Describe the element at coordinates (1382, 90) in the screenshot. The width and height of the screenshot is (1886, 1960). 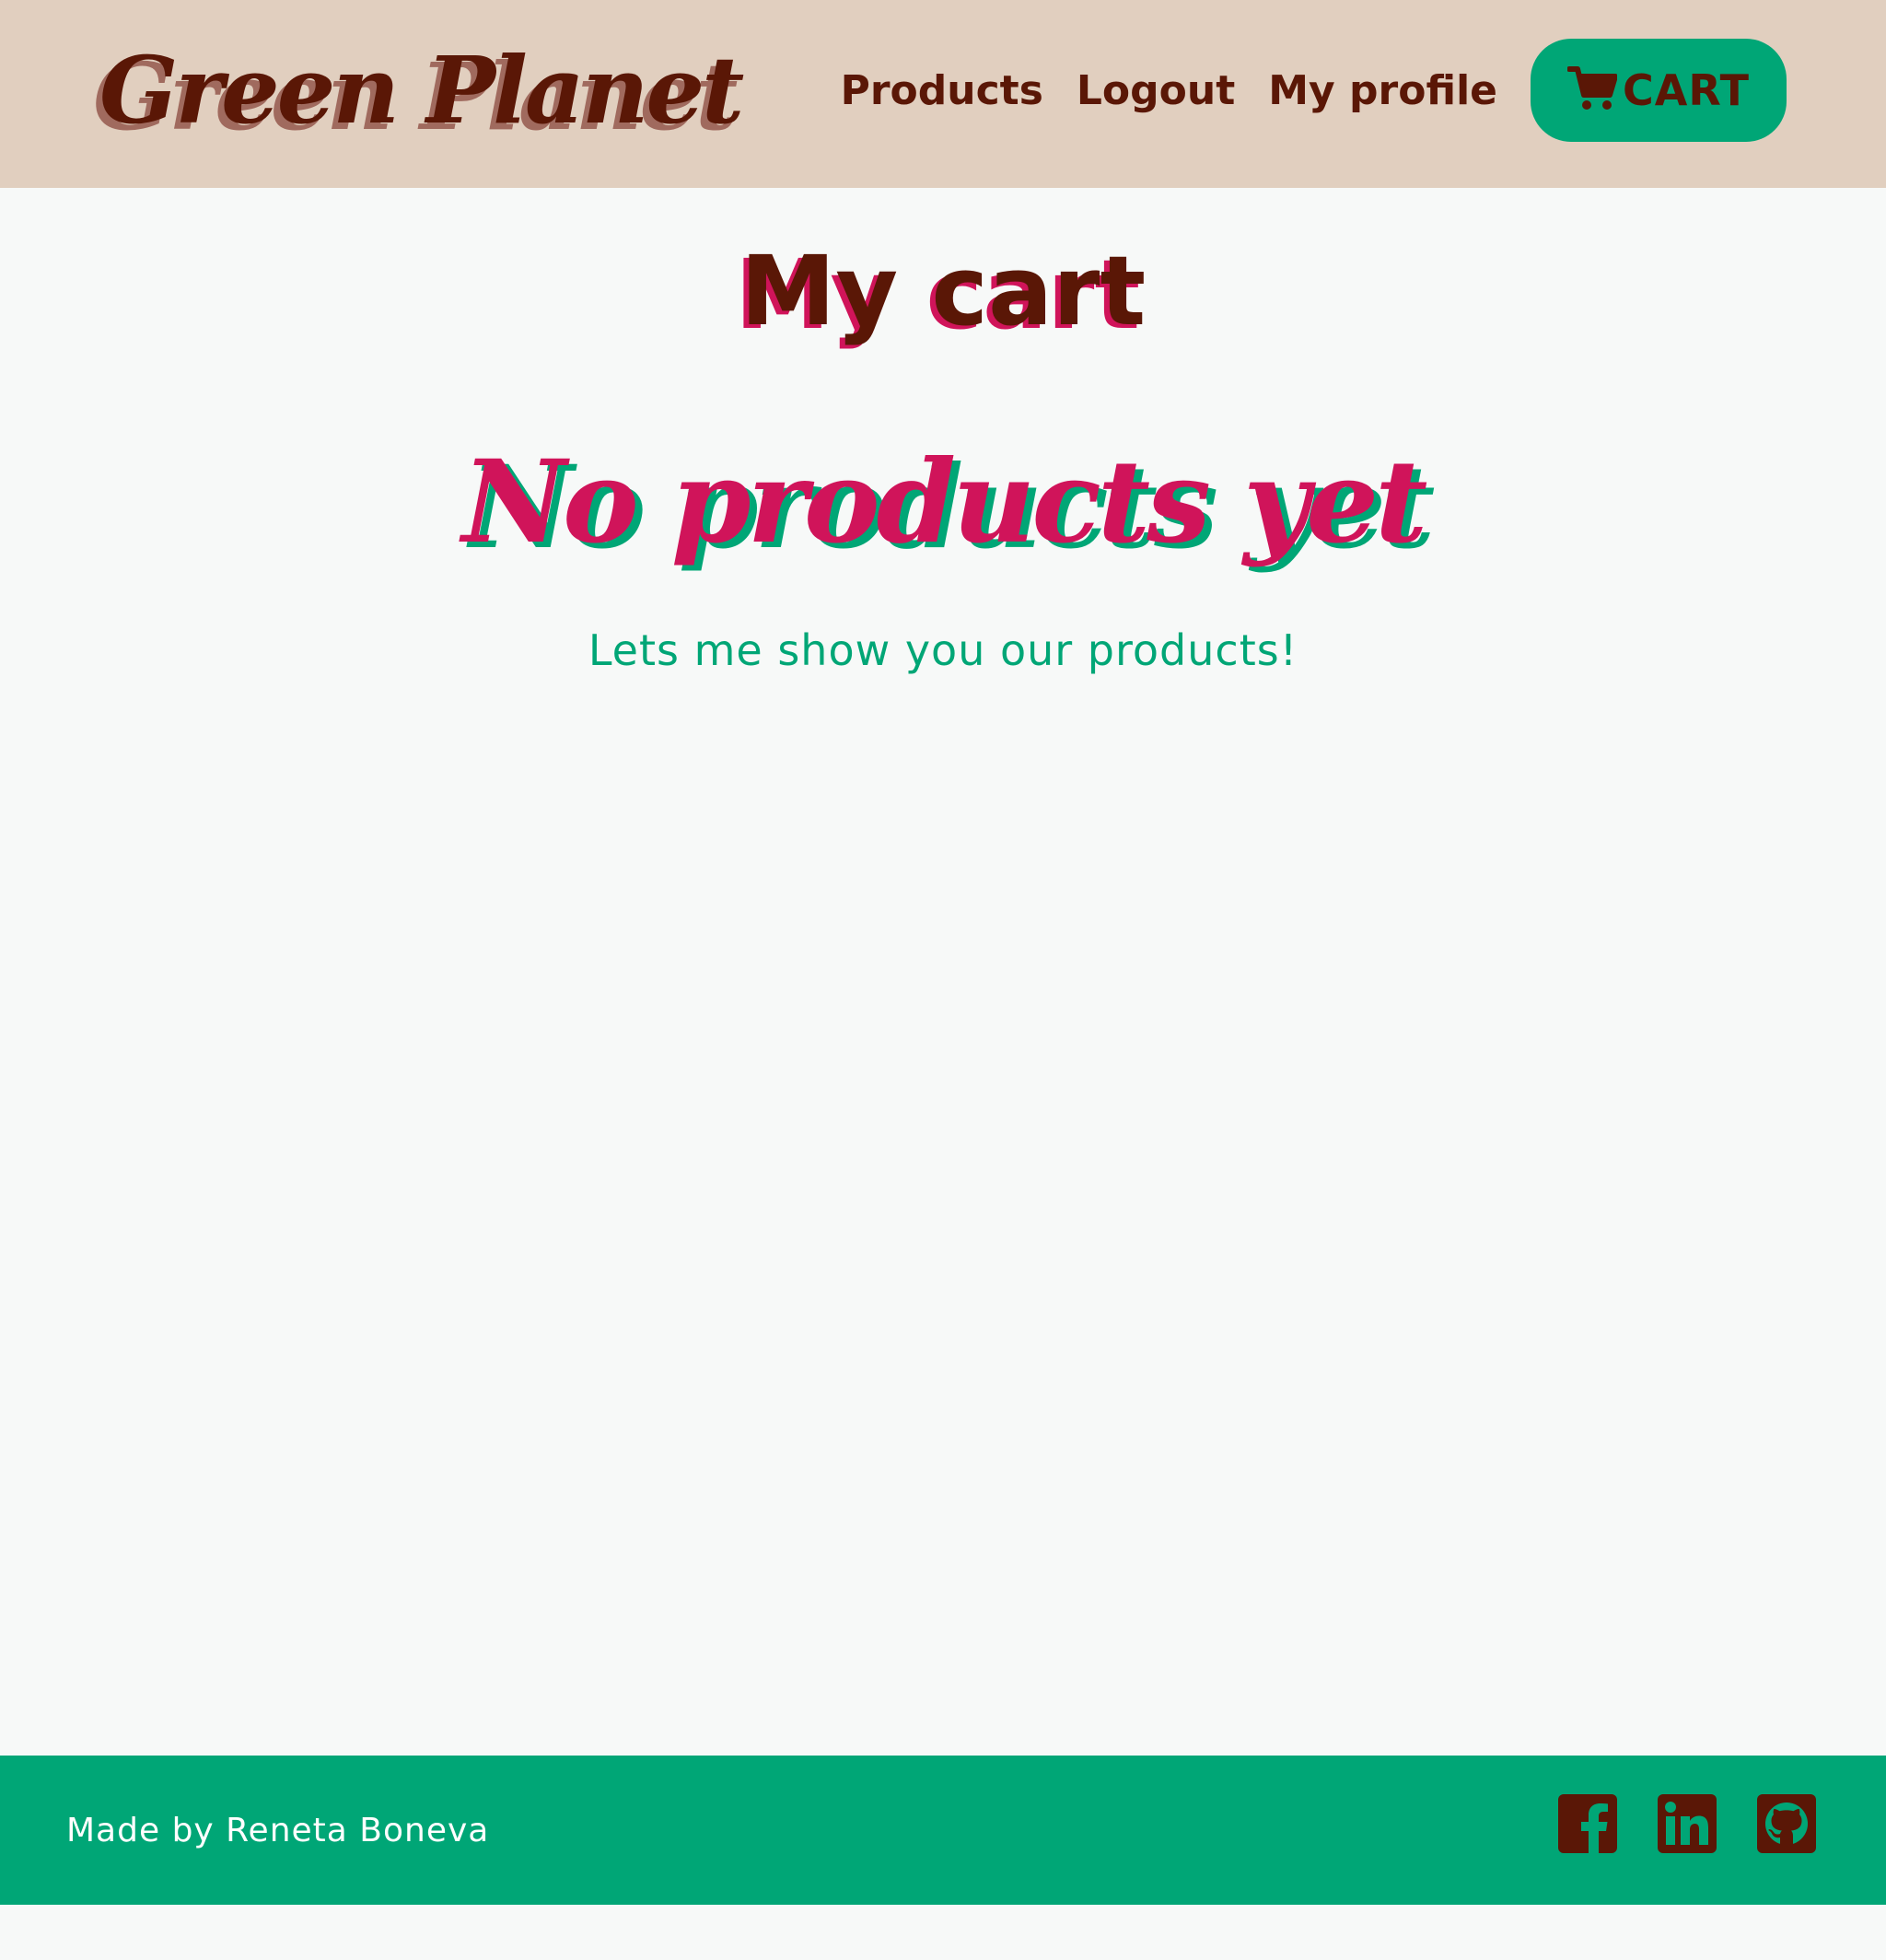
I see `nav-profile-link: My profile` at that location.